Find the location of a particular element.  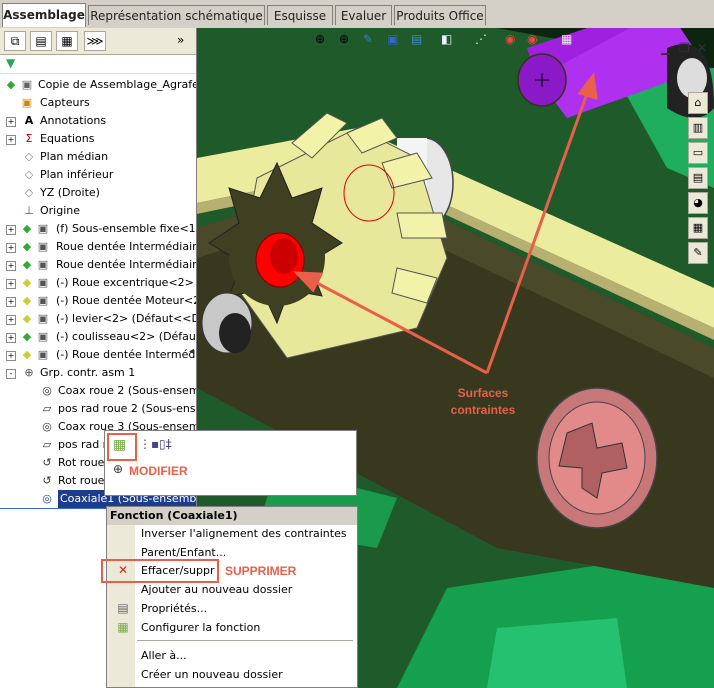

view-settings-icon: ▦ is located at coordinates (566, 39).